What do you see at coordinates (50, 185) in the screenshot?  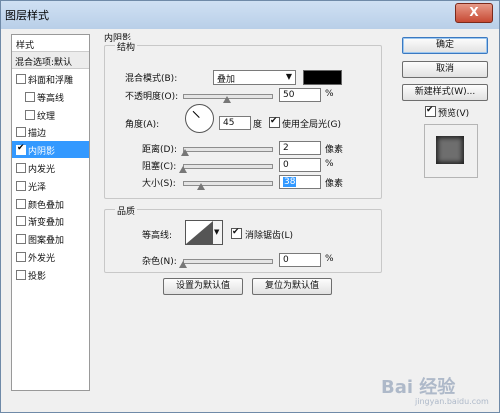 I see `style-item: 光泽` at bounding box center [50, 185].